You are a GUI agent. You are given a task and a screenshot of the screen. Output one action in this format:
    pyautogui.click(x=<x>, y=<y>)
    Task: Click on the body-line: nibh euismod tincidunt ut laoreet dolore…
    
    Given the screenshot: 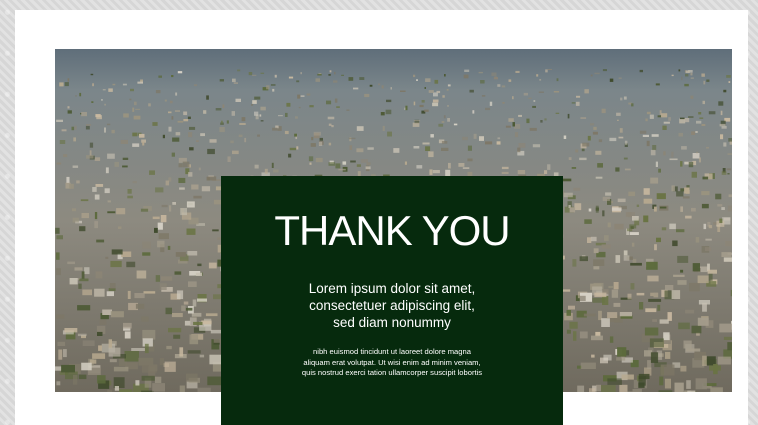 What is the action you would take?
    pyautogui.click(x=392, y=351)
    